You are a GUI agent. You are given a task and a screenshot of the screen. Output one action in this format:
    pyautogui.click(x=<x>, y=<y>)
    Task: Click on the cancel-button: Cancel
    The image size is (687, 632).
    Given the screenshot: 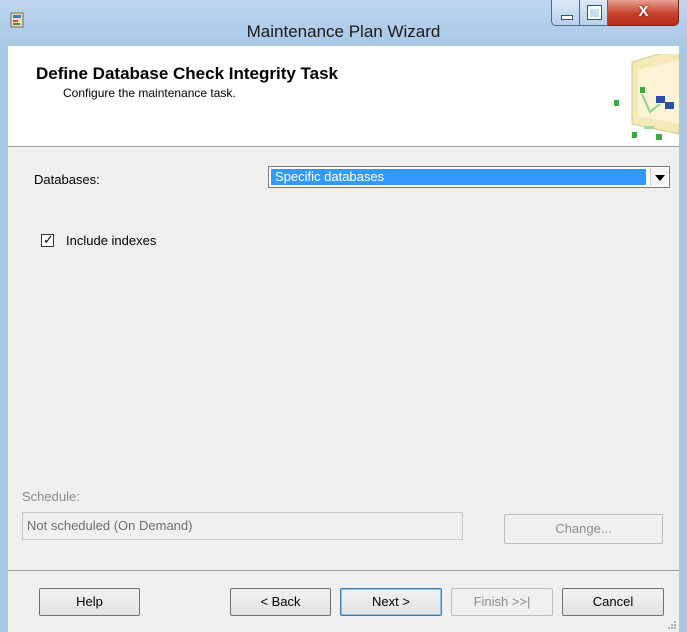 What is the action you would take?
    pyautogui.click(x=613, y=602)
    